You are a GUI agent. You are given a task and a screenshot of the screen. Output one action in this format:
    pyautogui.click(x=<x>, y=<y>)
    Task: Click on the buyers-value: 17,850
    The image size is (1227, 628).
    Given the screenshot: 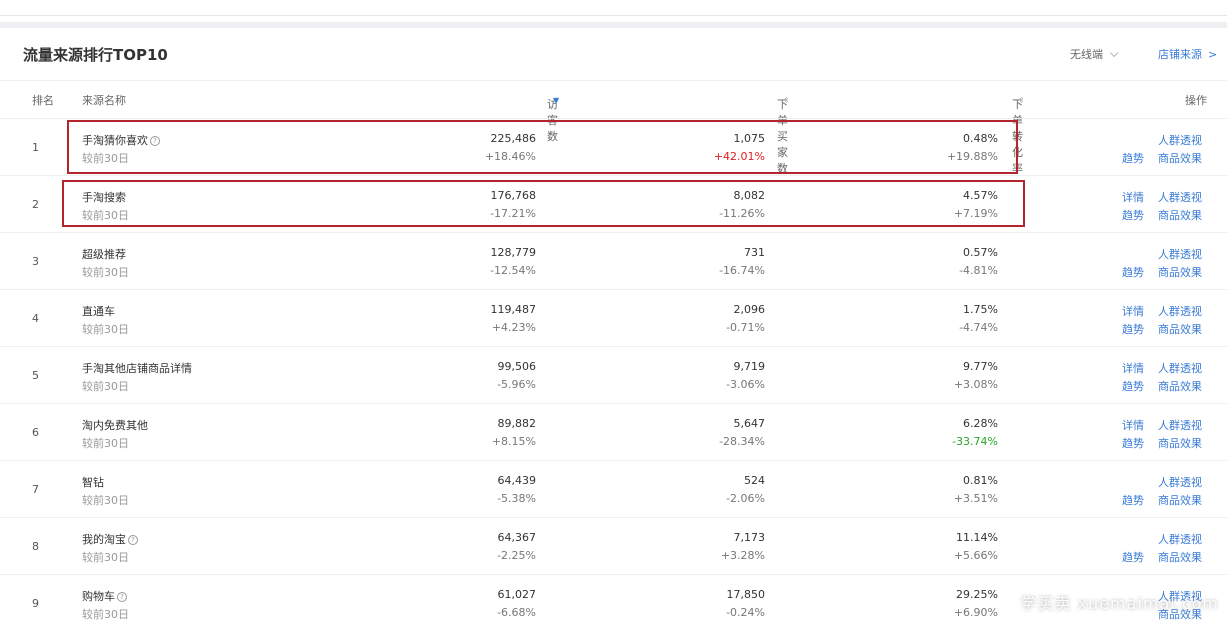 What is the action you would take?
    pyautogui.click(x=746, y=594)
    